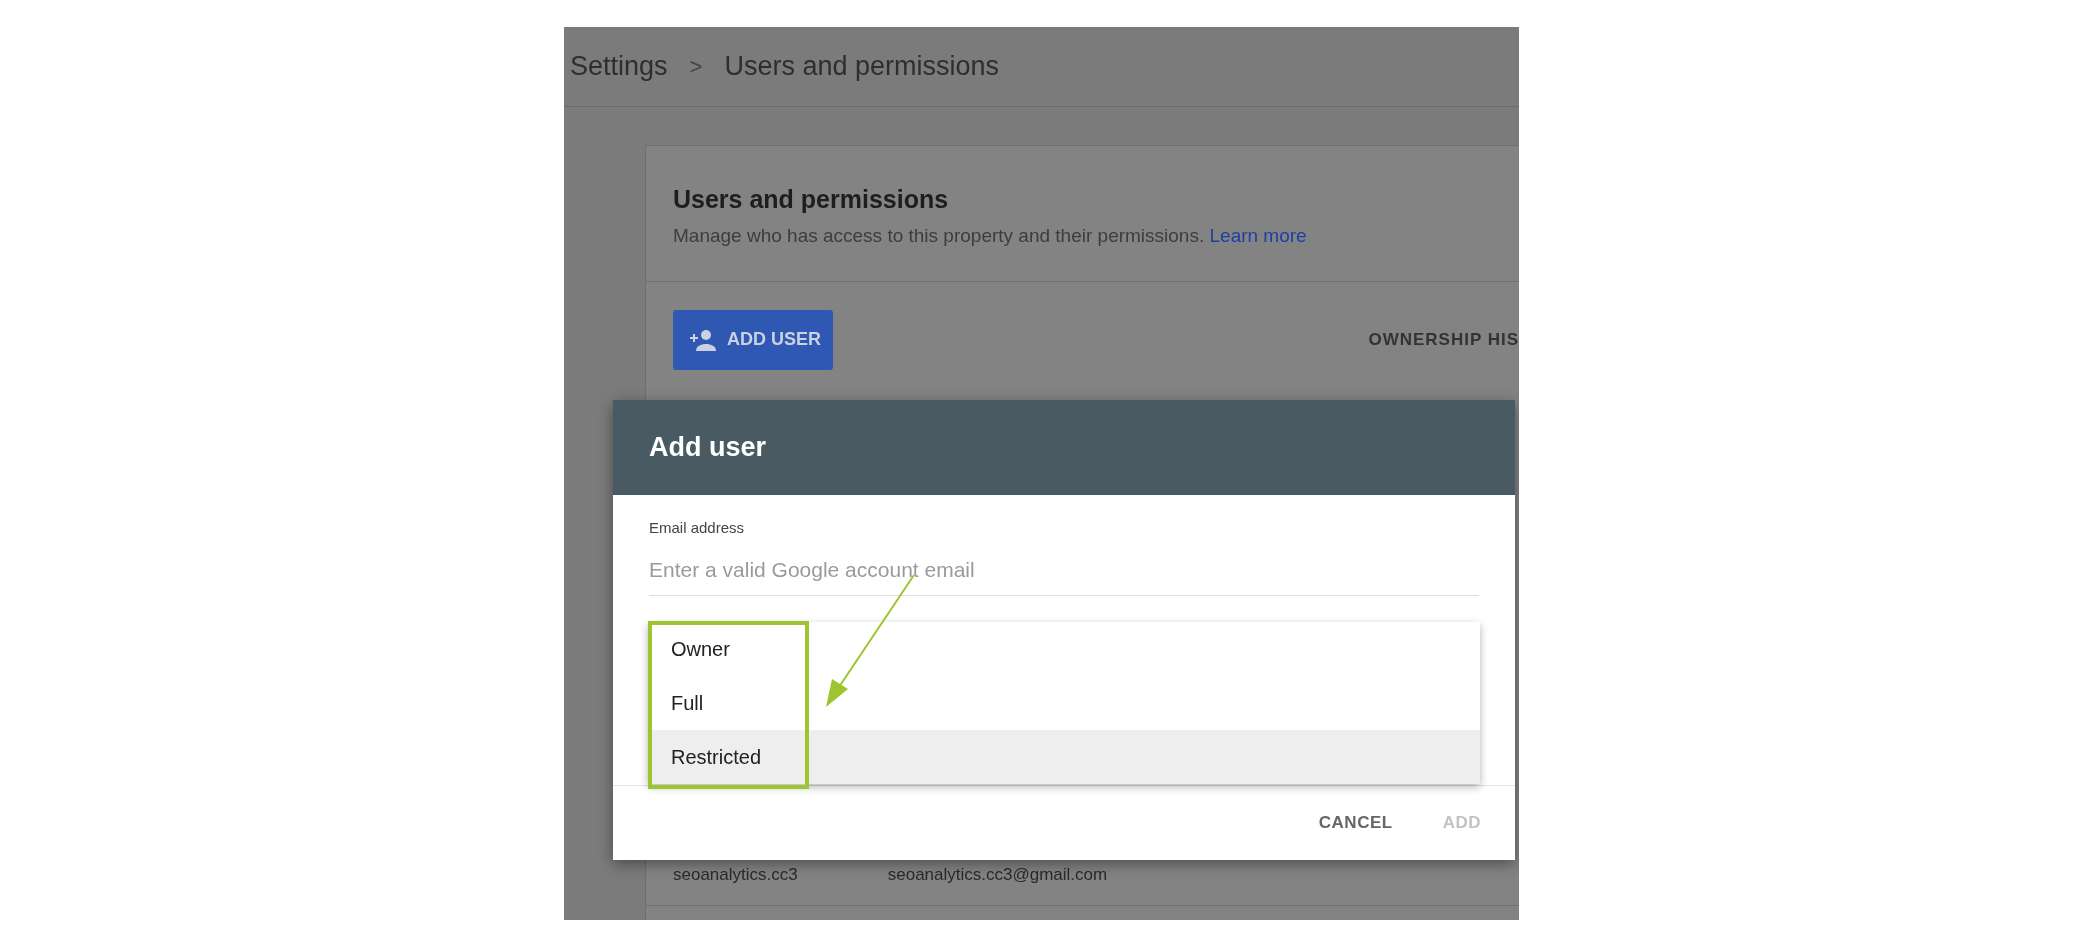 This screenshot has width=2084, height=950. What do you see at coordinates (862, 67) in the screenshot?
I see `page-title: Users and permissions` at bounding box center [862, 67].